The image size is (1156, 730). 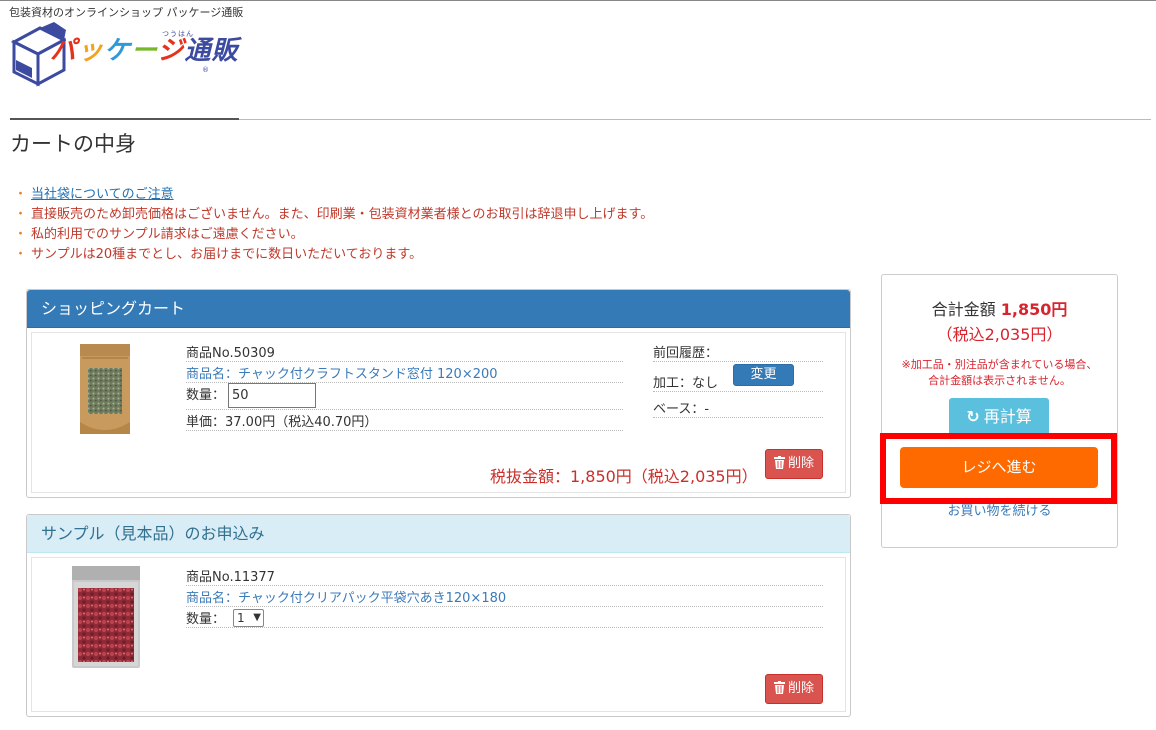 What do you see at coordinates (438, 309) in the screenshot?
I see `cart-panel-heading: ショッピングカート` at bounding box center [438, 309].